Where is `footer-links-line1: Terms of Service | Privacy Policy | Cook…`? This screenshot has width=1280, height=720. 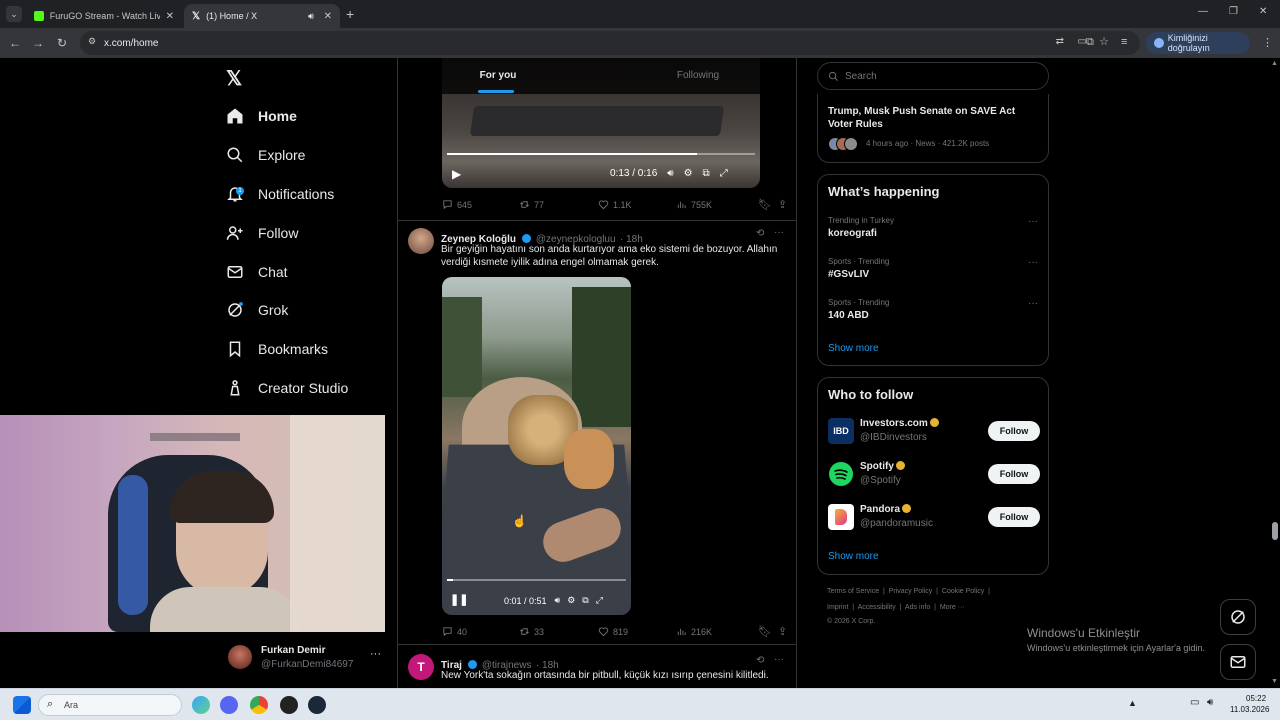
footer-links-line1: Terms of Service | Privacy Policy | Cook… is located at coordinates (908, 591).